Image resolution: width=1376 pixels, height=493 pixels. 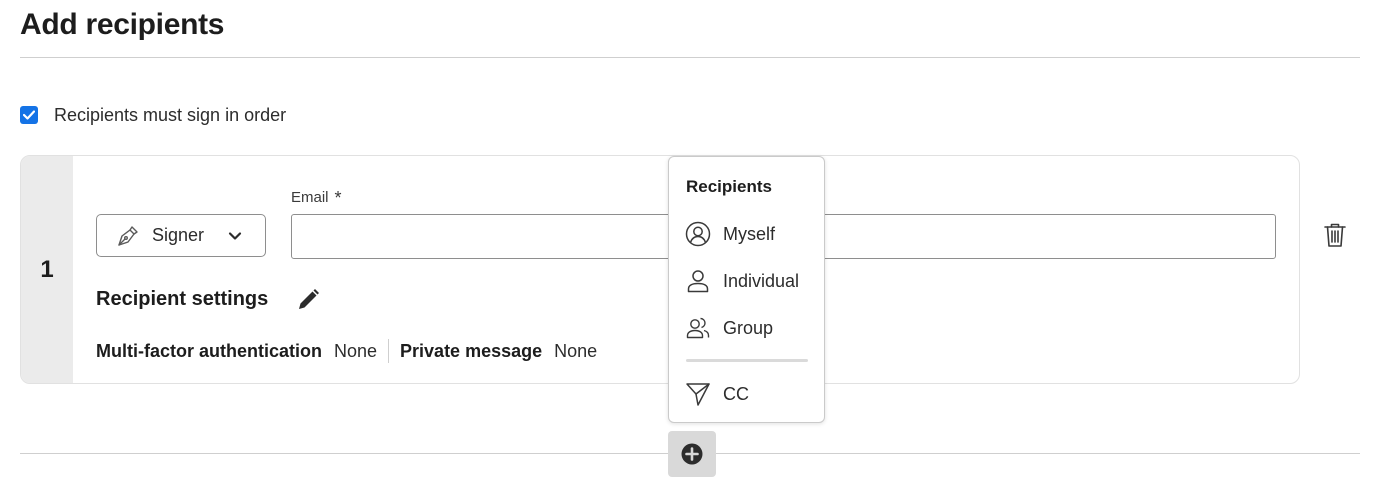 I want to click on menu-item-label: Group, so click(x=748, y=327).